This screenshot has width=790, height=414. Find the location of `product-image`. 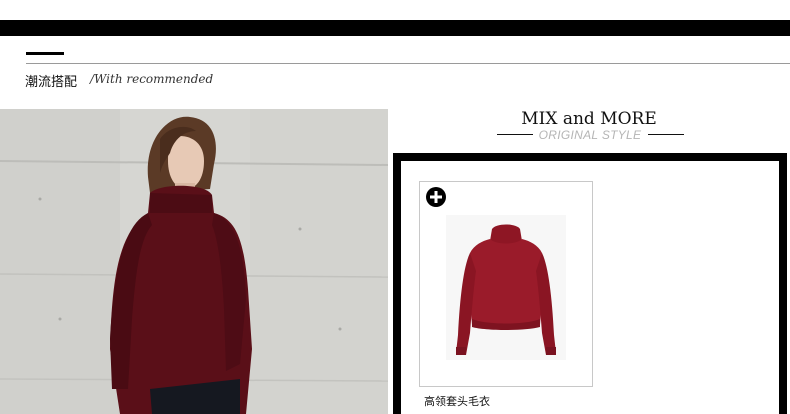

product-image is located at coordinates (506, 287).